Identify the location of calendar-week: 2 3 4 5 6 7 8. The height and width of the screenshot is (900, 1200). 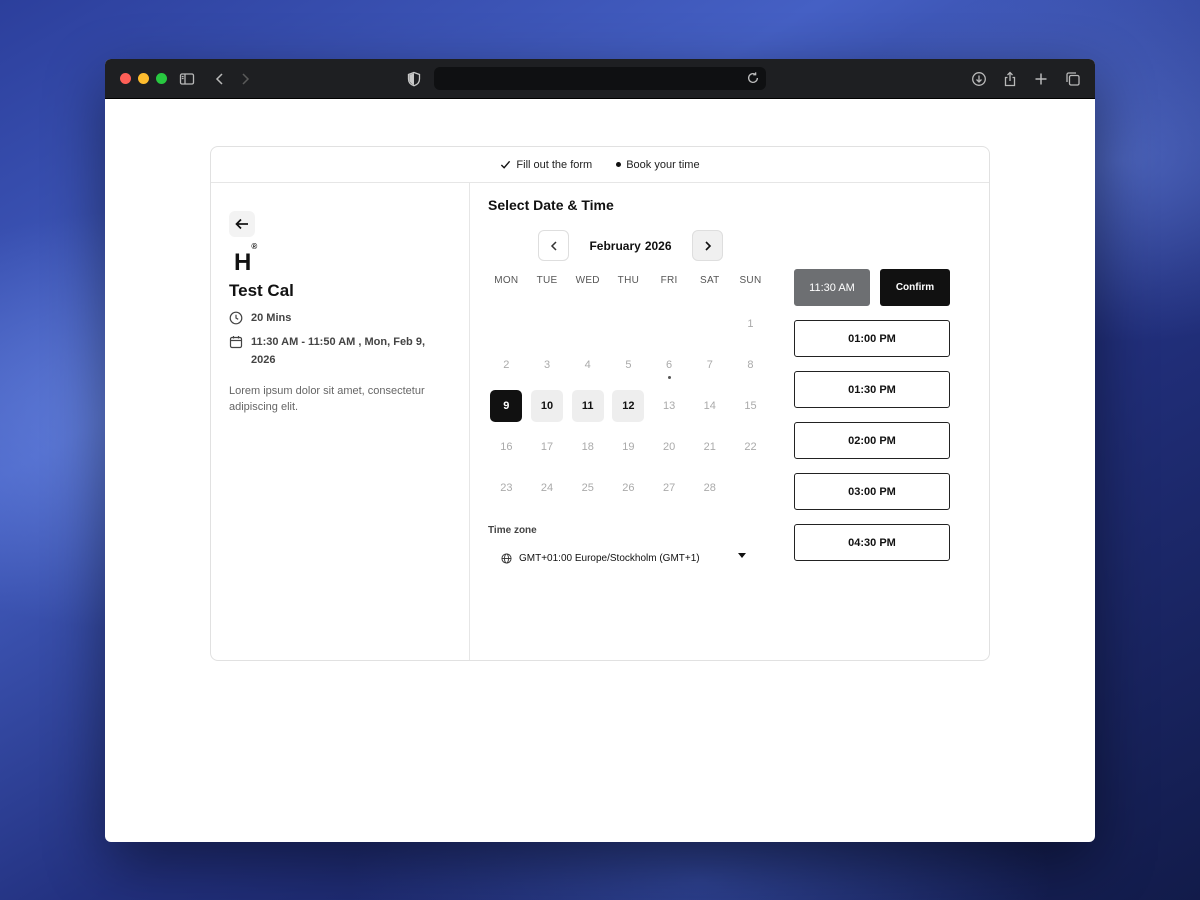
(628, 364).